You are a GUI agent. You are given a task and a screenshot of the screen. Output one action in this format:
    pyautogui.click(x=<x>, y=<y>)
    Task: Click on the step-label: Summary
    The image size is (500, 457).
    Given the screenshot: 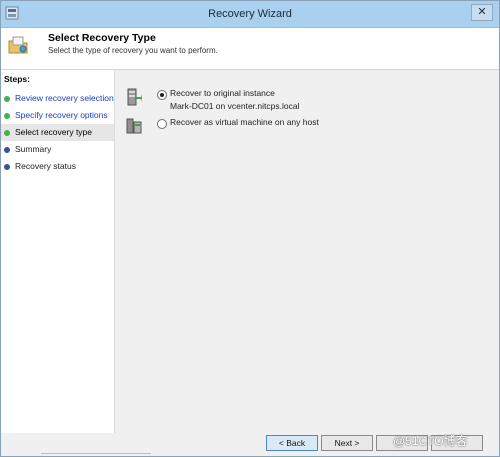 What is the action you would take?
    pyautogui.click(x=33, y=149)
    